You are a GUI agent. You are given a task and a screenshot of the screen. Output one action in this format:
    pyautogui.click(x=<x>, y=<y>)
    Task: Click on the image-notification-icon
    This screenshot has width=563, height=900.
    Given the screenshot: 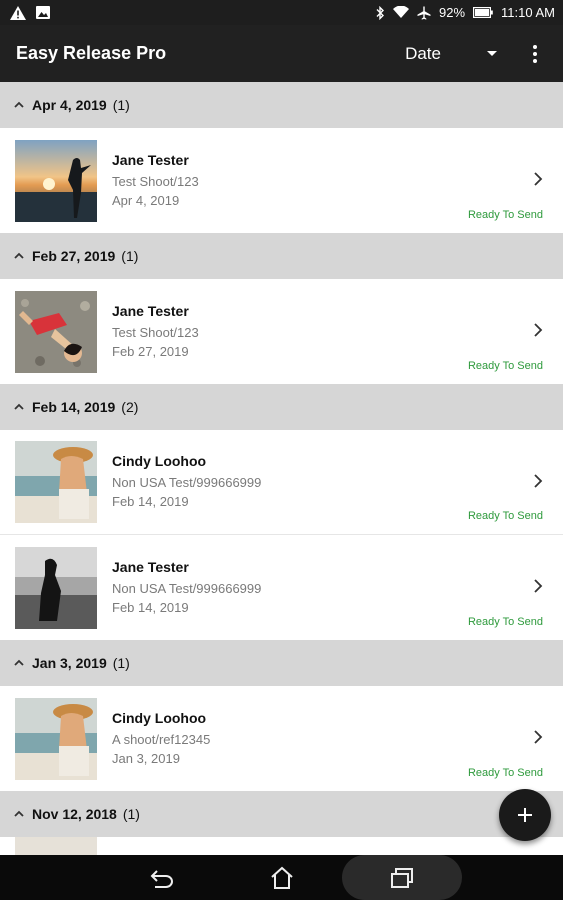 What is the action you would take?
    pyautogui.click(x=43, y=12)
    